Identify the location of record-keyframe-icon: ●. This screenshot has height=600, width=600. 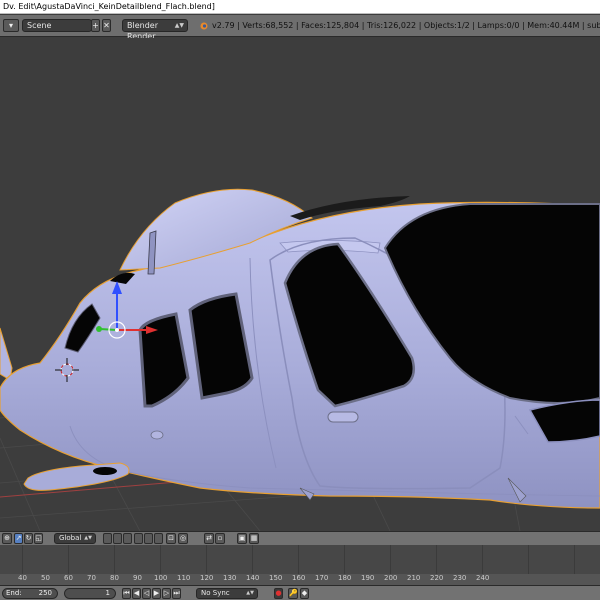
(278, 593).